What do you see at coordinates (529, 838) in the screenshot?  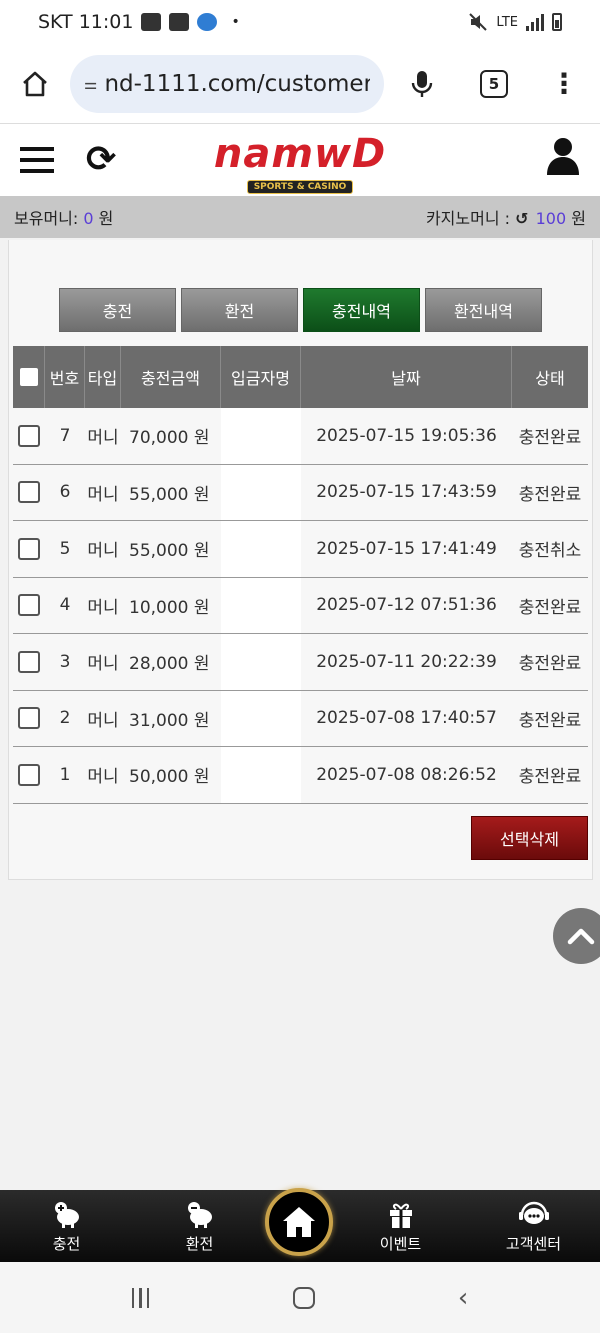 I see `delete-selected-button: 선택삭제` at bounding box center [529, 838].